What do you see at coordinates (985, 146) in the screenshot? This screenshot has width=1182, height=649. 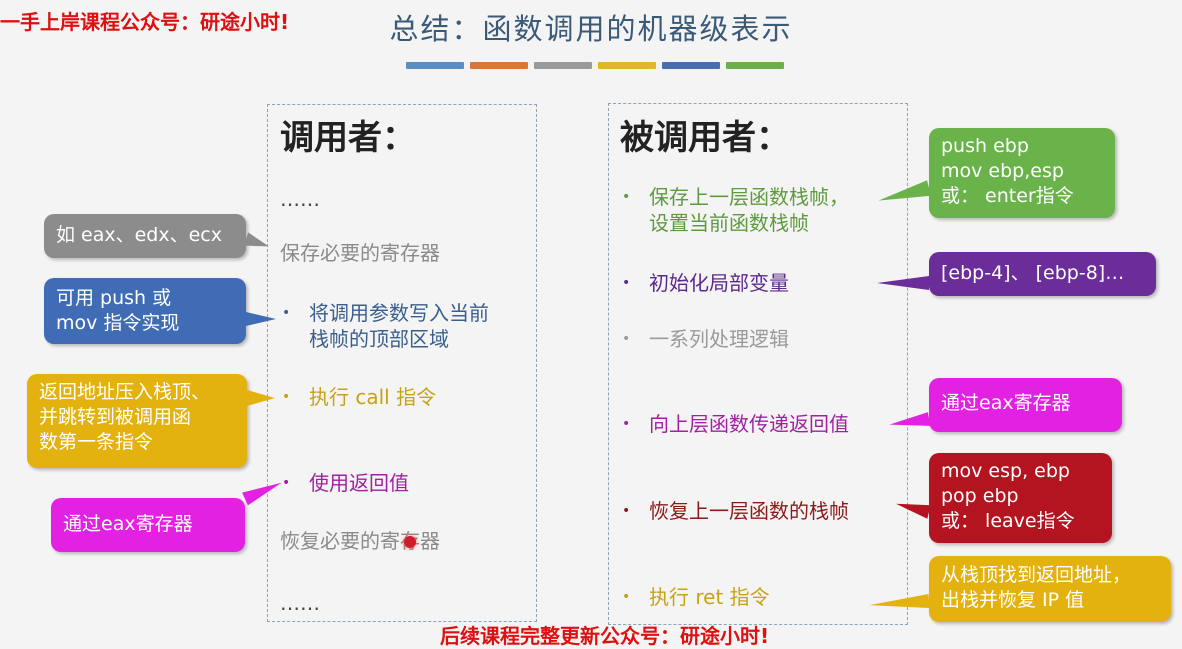 I see `callout-line: push ebp` at bounding box center [985, 146].